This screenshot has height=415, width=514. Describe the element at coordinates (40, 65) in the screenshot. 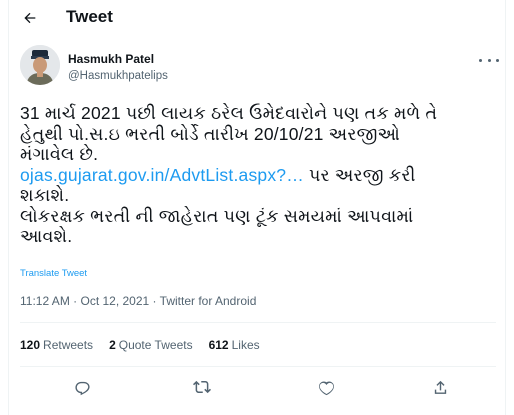

I see `avatar` at that location.